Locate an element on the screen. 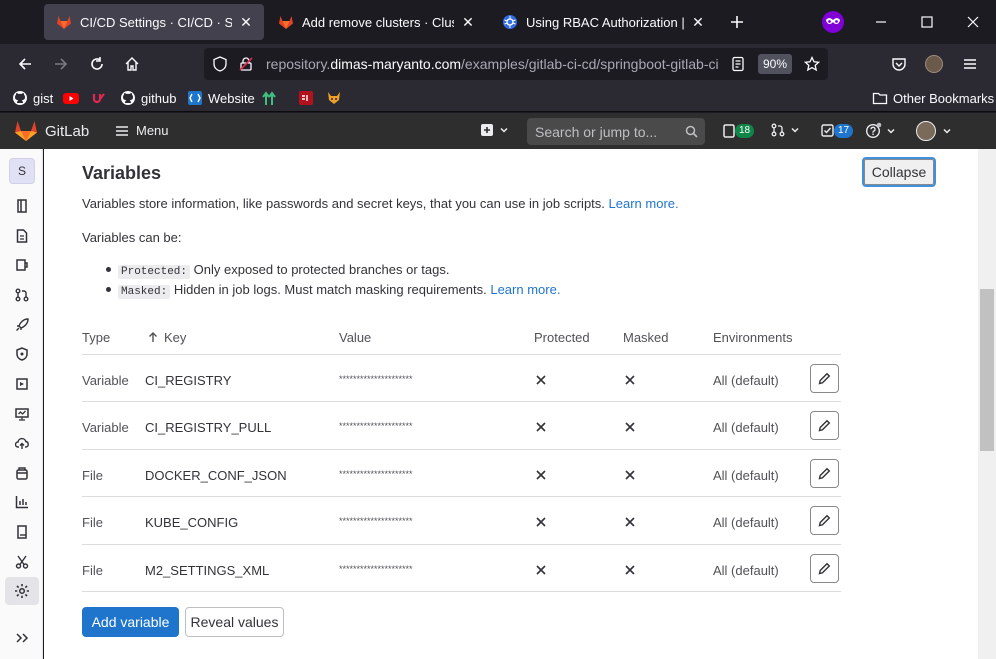  bookmark-other: Other Bookmarks is located at coordinates (933, 98).